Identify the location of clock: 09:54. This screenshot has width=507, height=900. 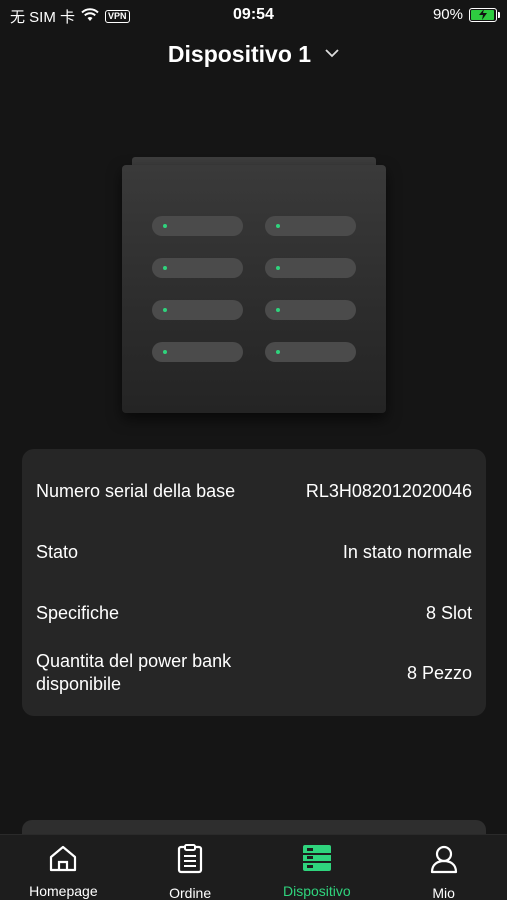
(253, 14).